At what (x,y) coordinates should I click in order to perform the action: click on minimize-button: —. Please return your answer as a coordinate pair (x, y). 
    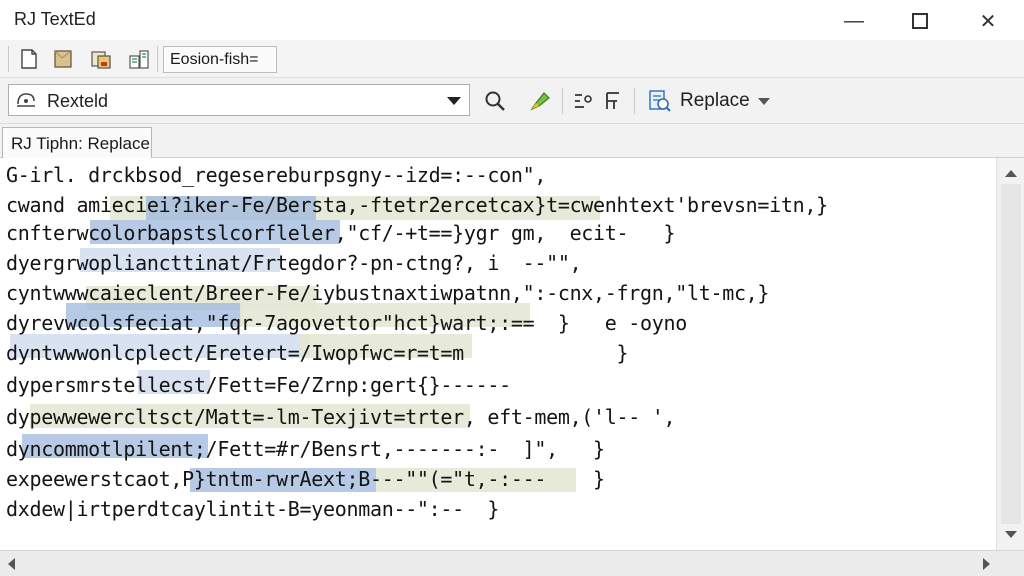
    Looking at the image, I should click on (854, 21).